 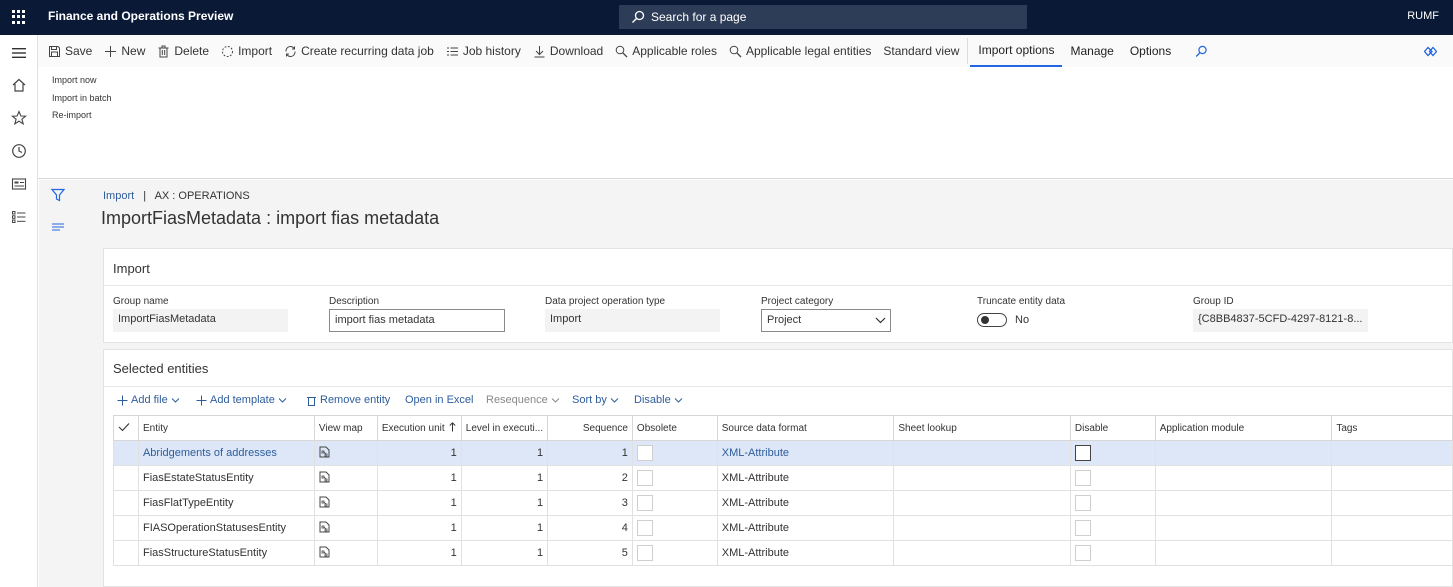 I want to click on selected-entities-header: Selected entities, so click(x=160, y=368).